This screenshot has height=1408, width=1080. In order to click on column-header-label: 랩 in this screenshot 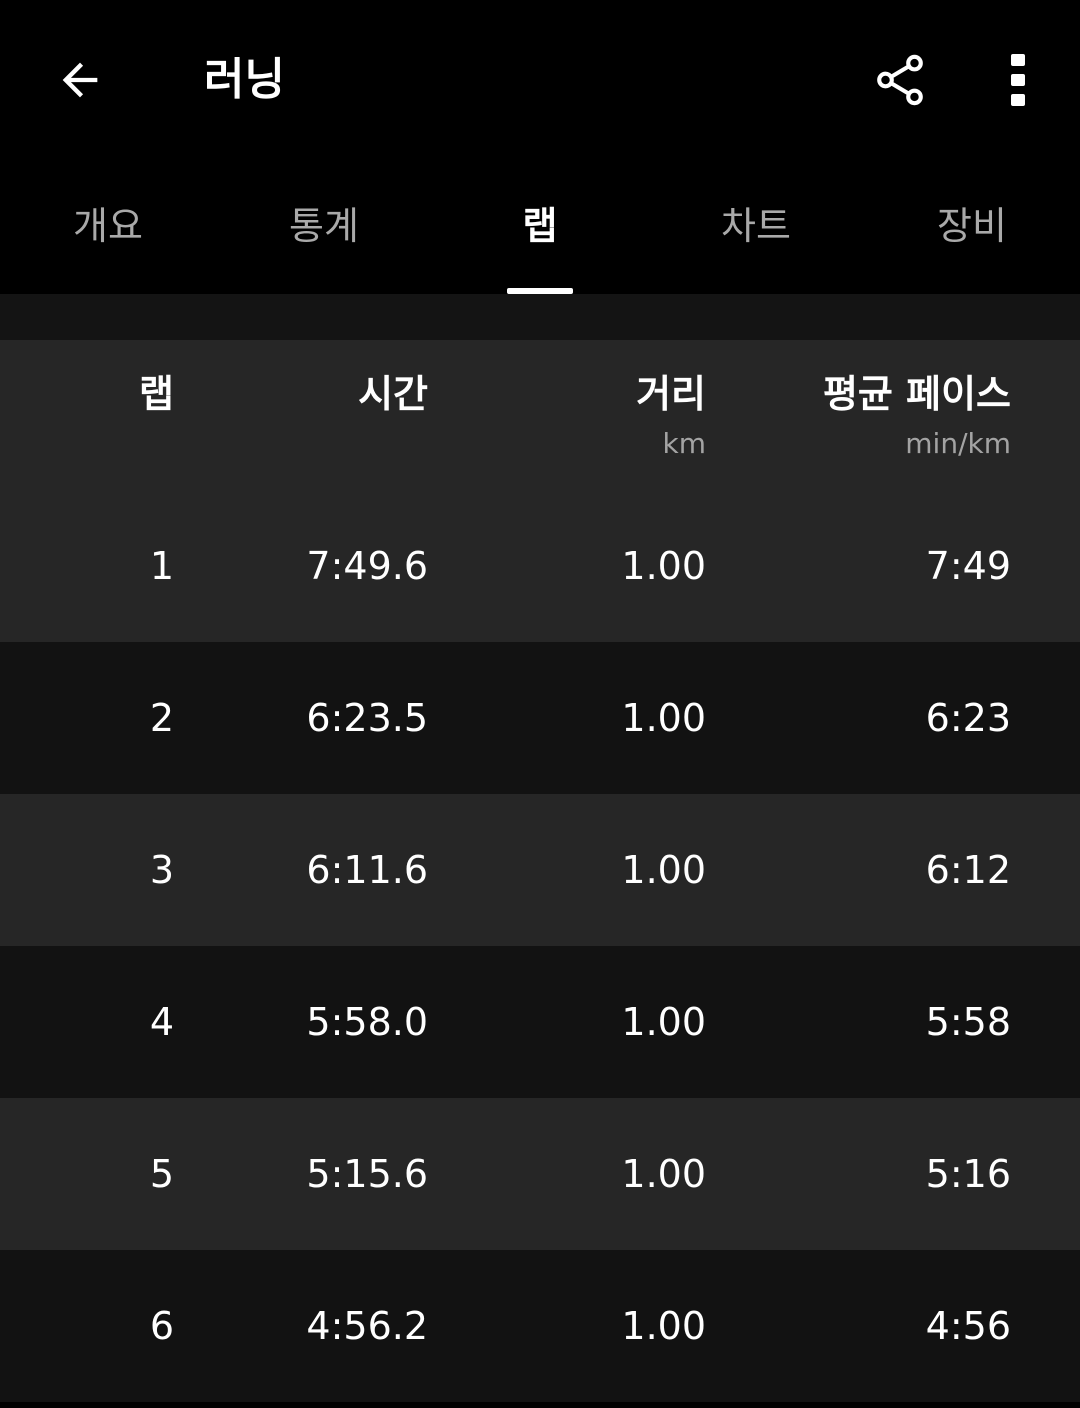, I will do `click(156, 394)`.